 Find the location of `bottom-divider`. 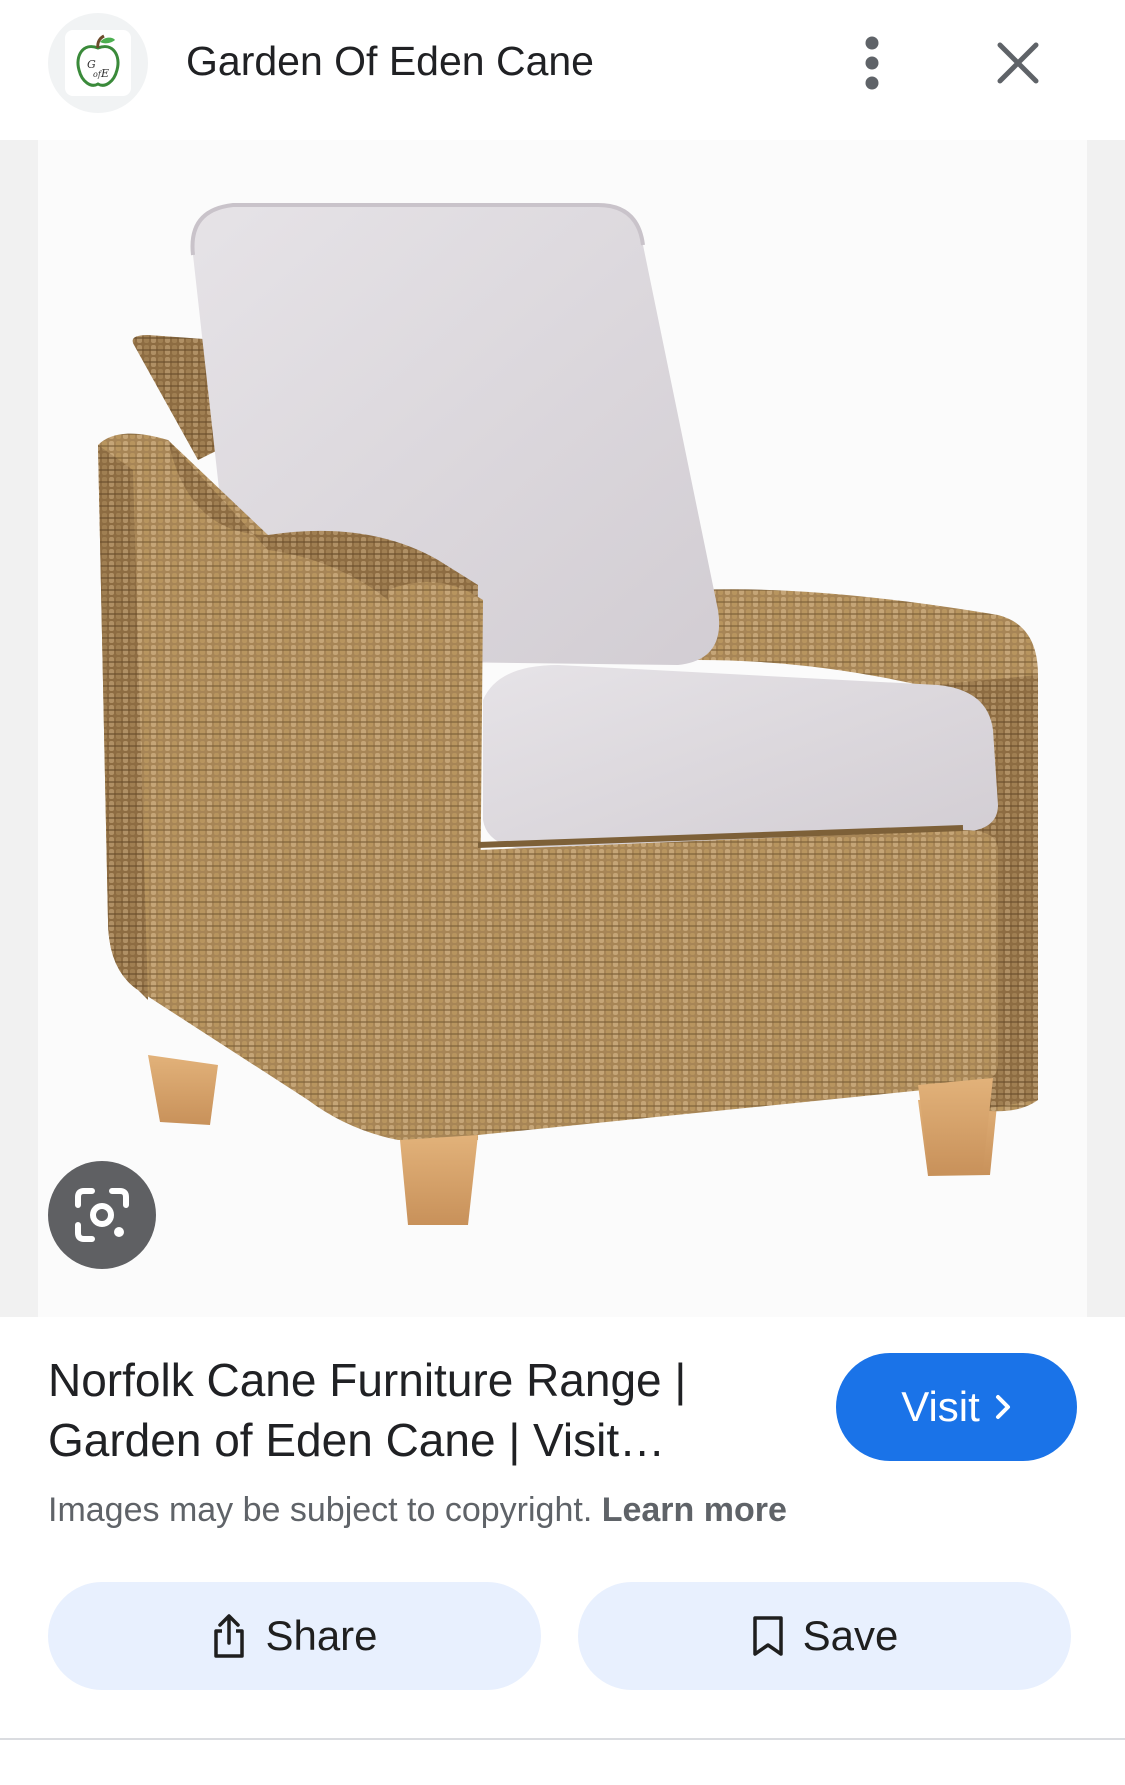

bottom-divider is located at coordinates (562, 1739).